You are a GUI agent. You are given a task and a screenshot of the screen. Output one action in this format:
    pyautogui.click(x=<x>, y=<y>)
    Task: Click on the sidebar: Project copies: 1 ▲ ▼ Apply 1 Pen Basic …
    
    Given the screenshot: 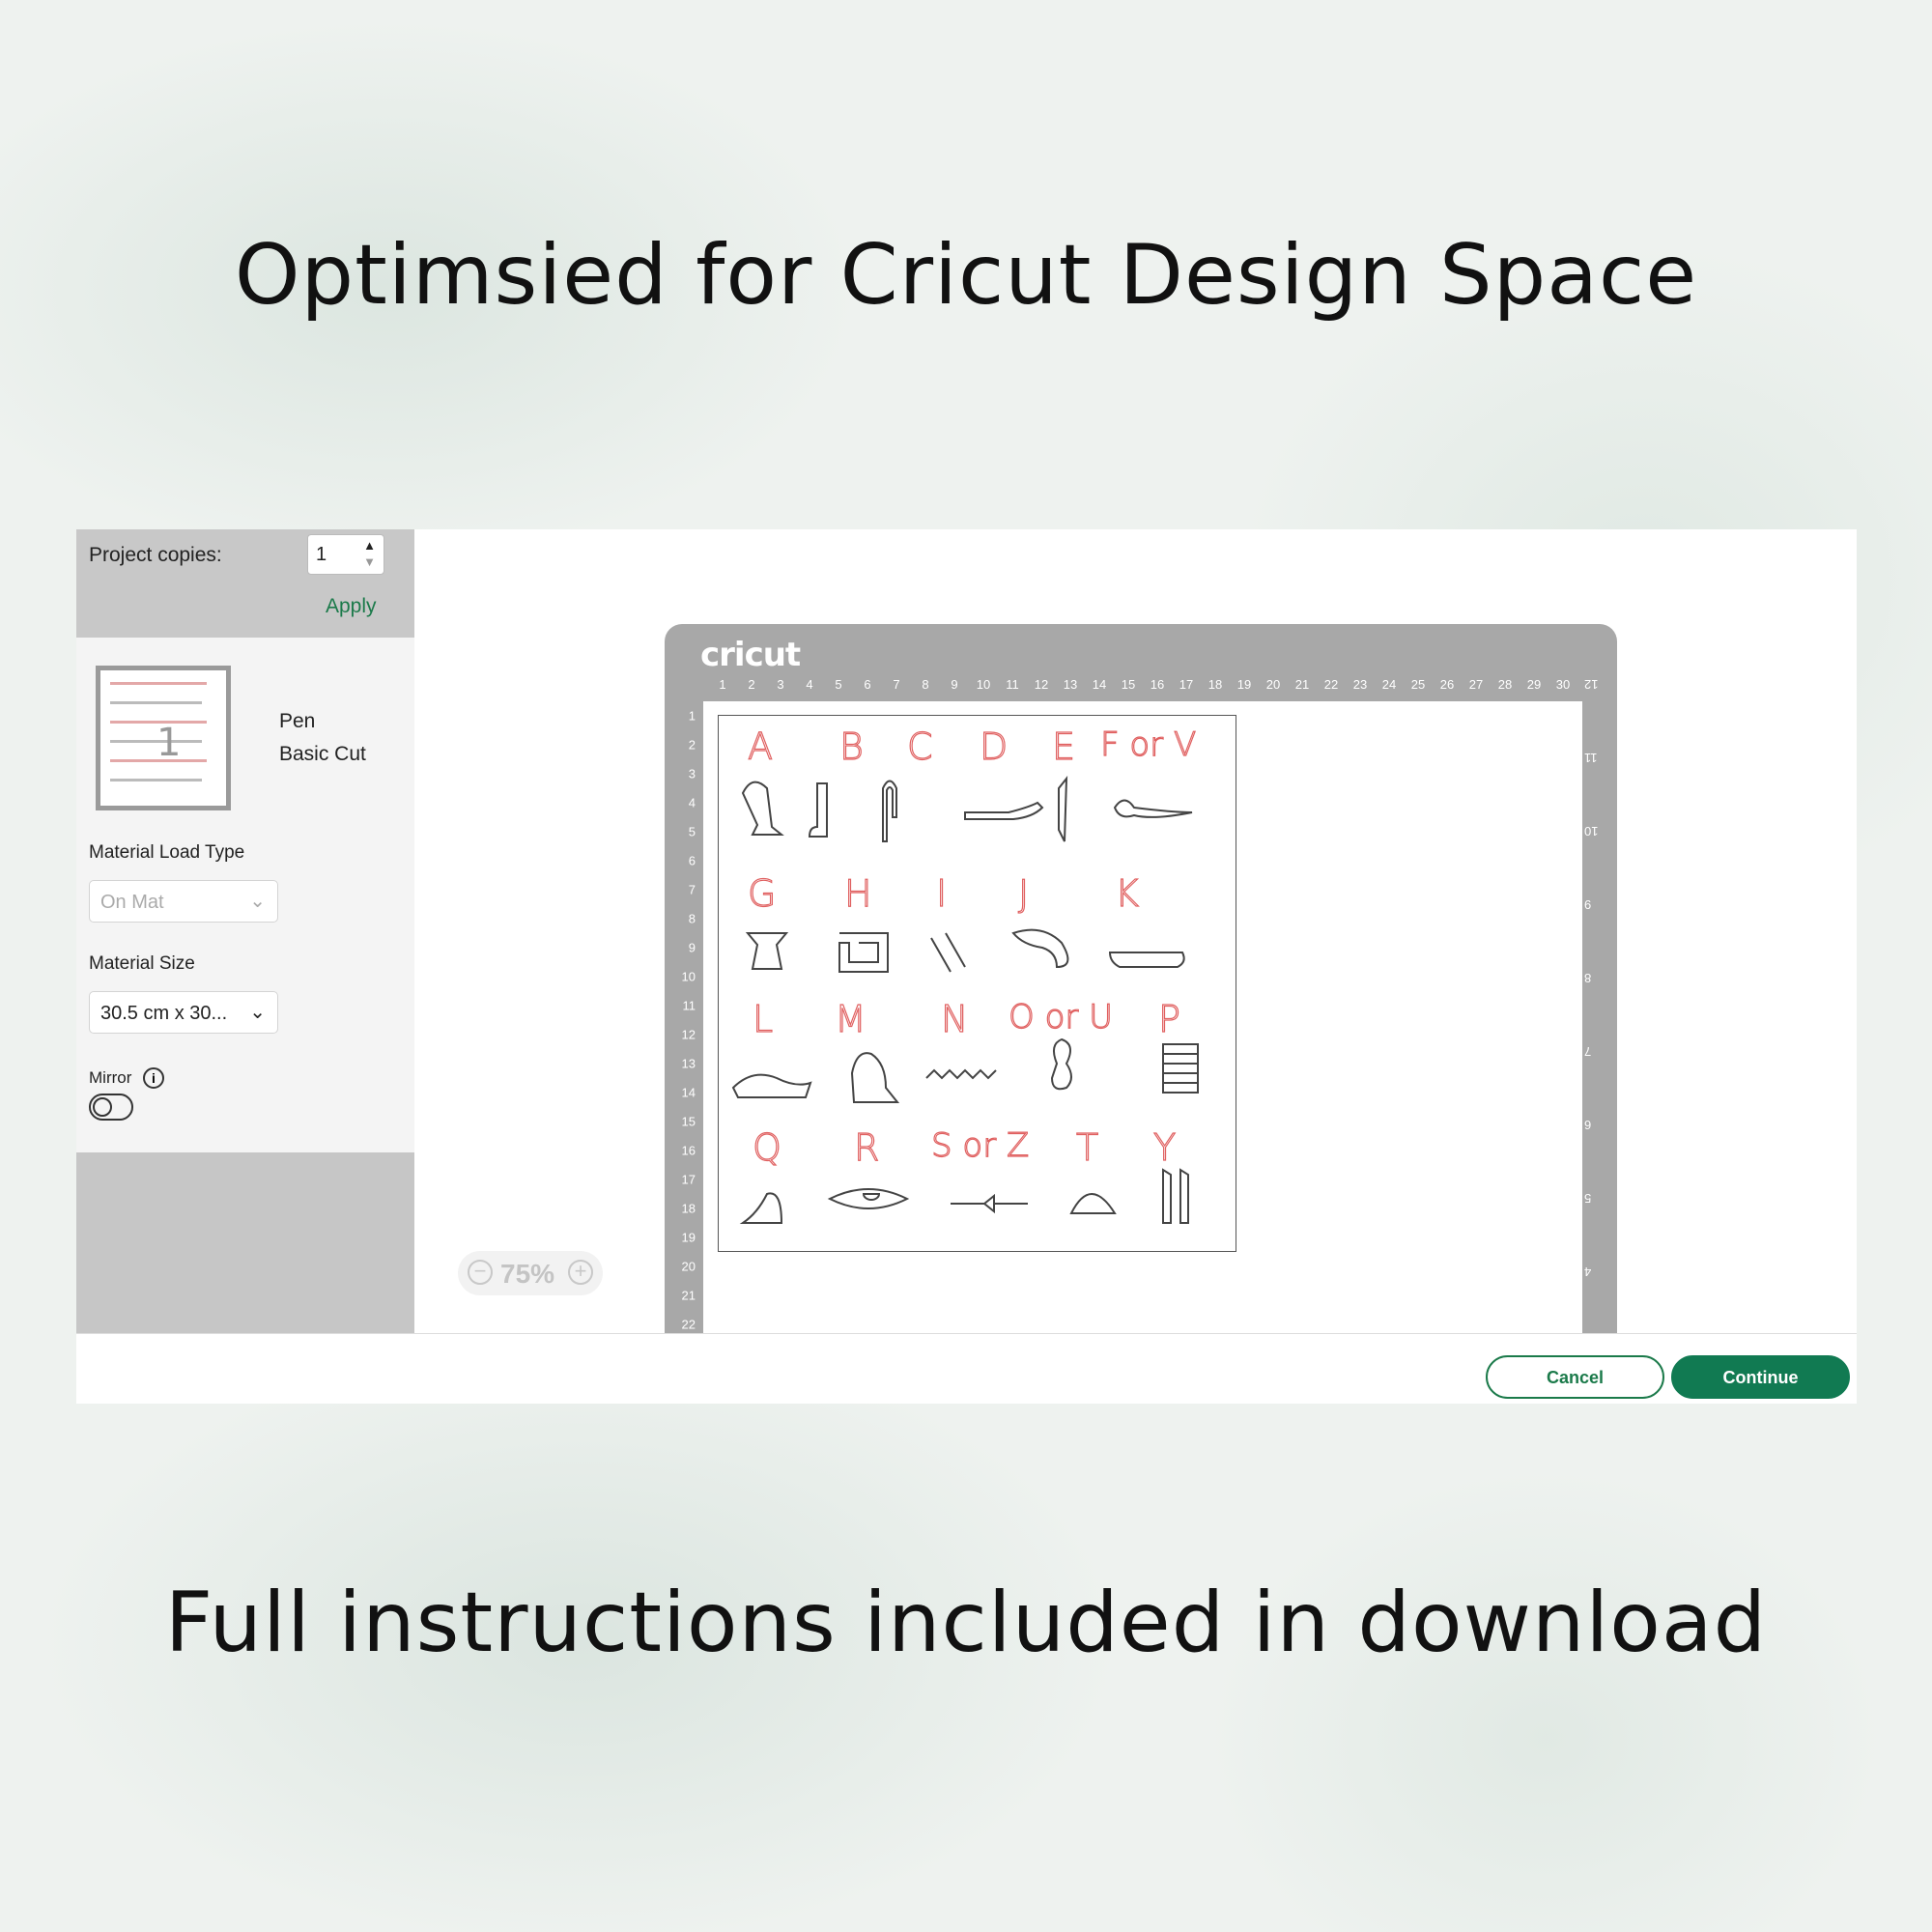 What is the action you would take?
    pyautogui.click(x=245, y=931)
    